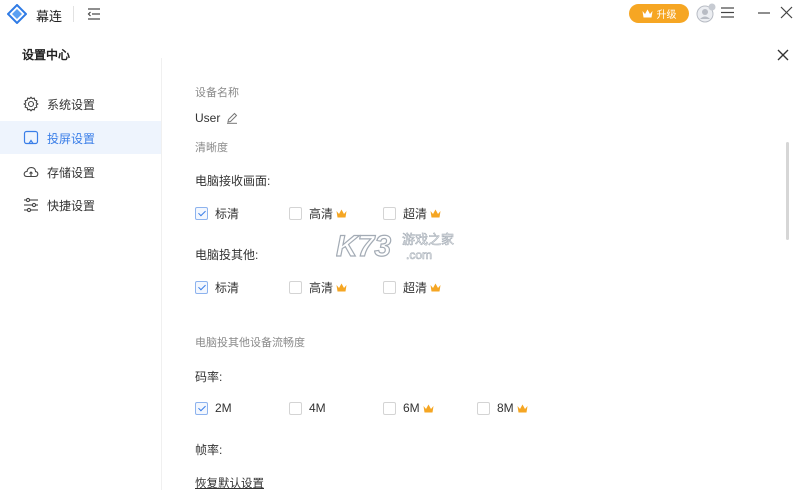 The height and width of the screenshot is (490, 800). I want to click on title-divider, so click(73, 14).